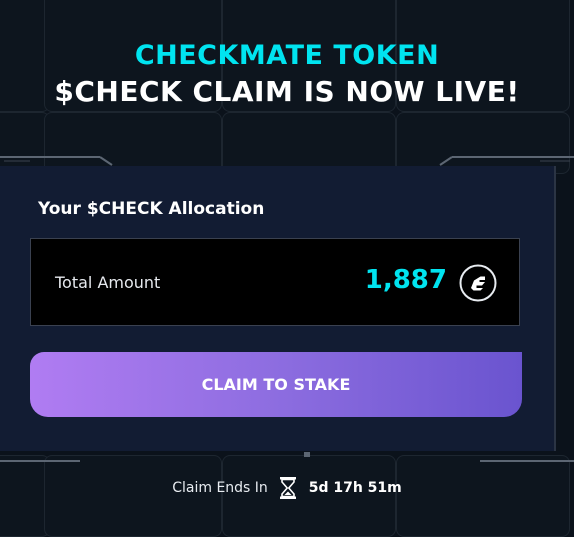 The width and height of the screenshot is (574, 537). I want to click on claim-to-stake-label: CLAIM TO STAKE, so click(276, 384).